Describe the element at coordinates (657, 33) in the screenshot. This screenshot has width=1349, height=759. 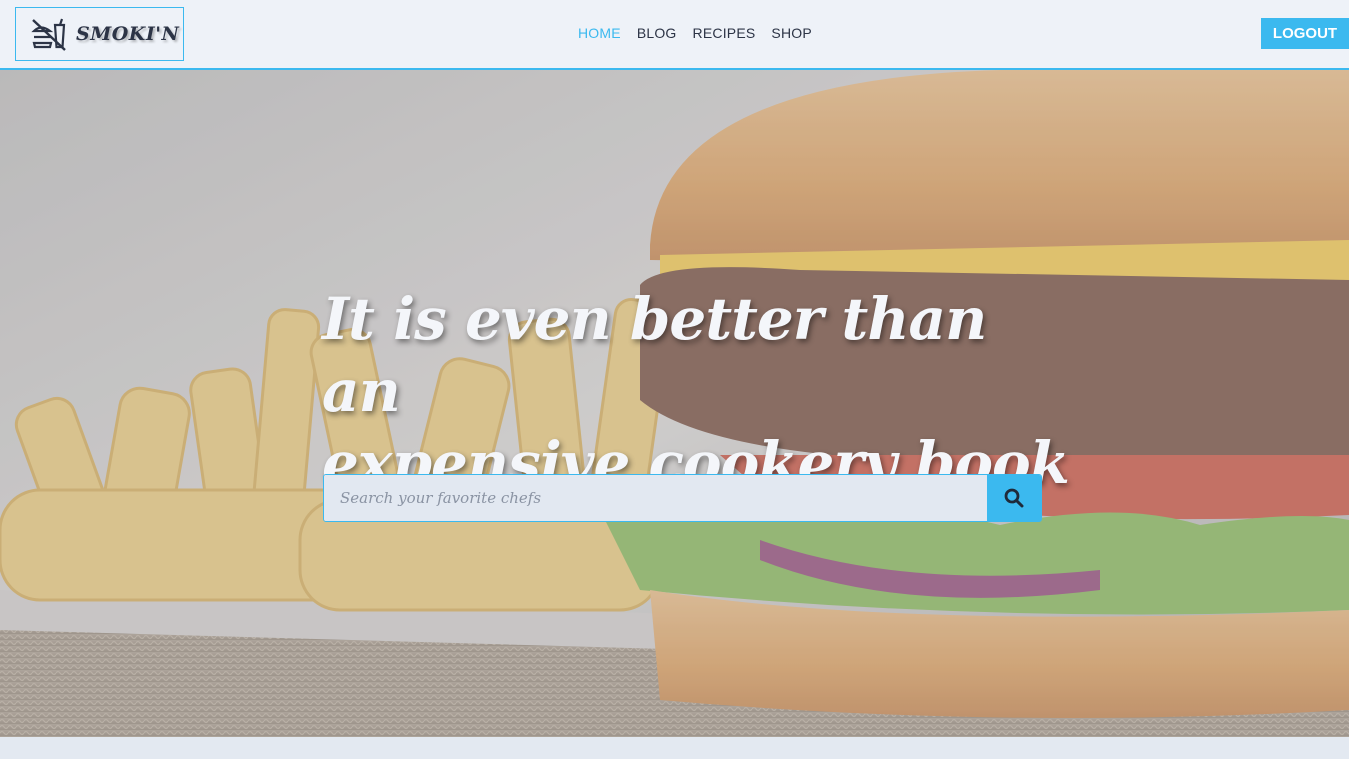
I see `nav-blog: BLOG` at that location.